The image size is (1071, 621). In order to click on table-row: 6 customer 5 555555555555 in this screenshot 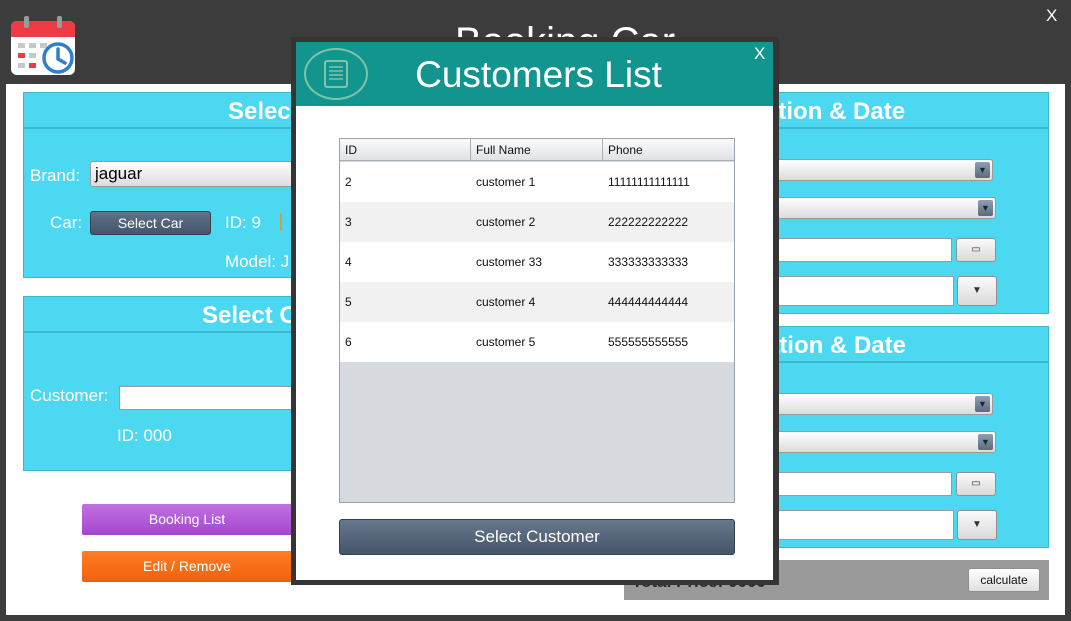, I will do `click(537, 342)`.